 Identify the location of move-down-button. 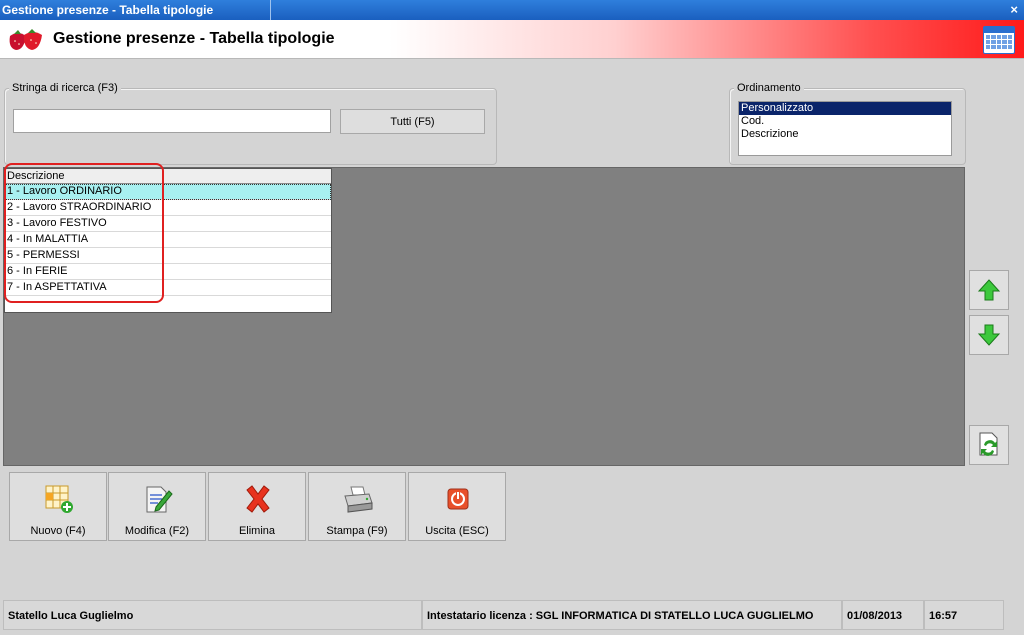
(989, 335).